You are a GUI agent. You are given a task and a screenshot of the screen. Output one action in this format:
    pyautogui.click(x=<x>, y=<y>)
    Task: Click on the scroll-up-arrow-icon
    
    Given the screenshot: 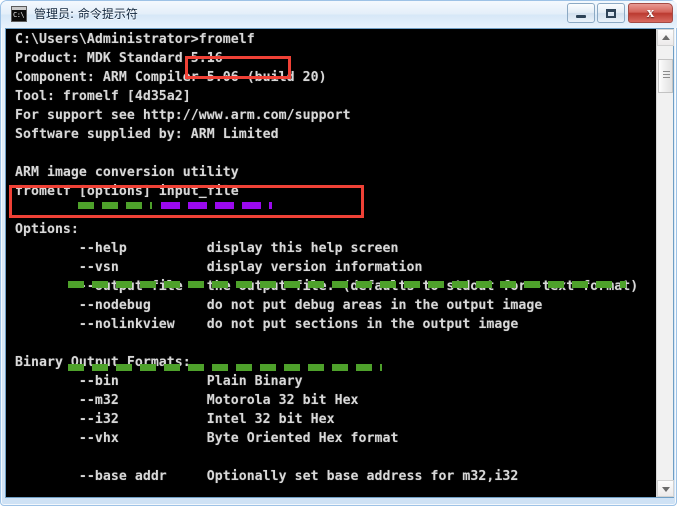 What is the action you would take?
    pyautogui.click(x=665, y=37)
    